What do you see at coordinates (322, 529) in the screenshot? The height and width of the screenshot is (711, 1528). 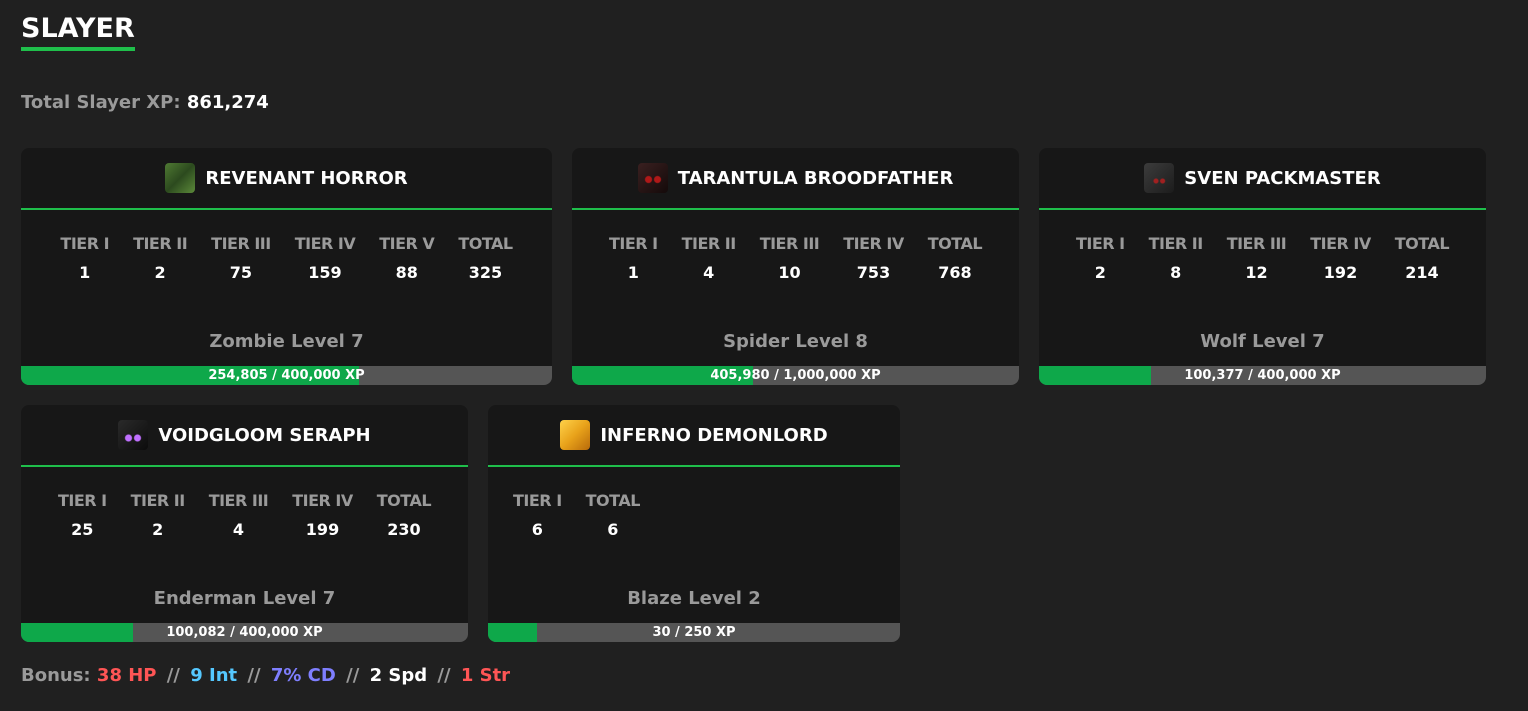 I see `tier-value: 199` at bounding box center [322, 529].